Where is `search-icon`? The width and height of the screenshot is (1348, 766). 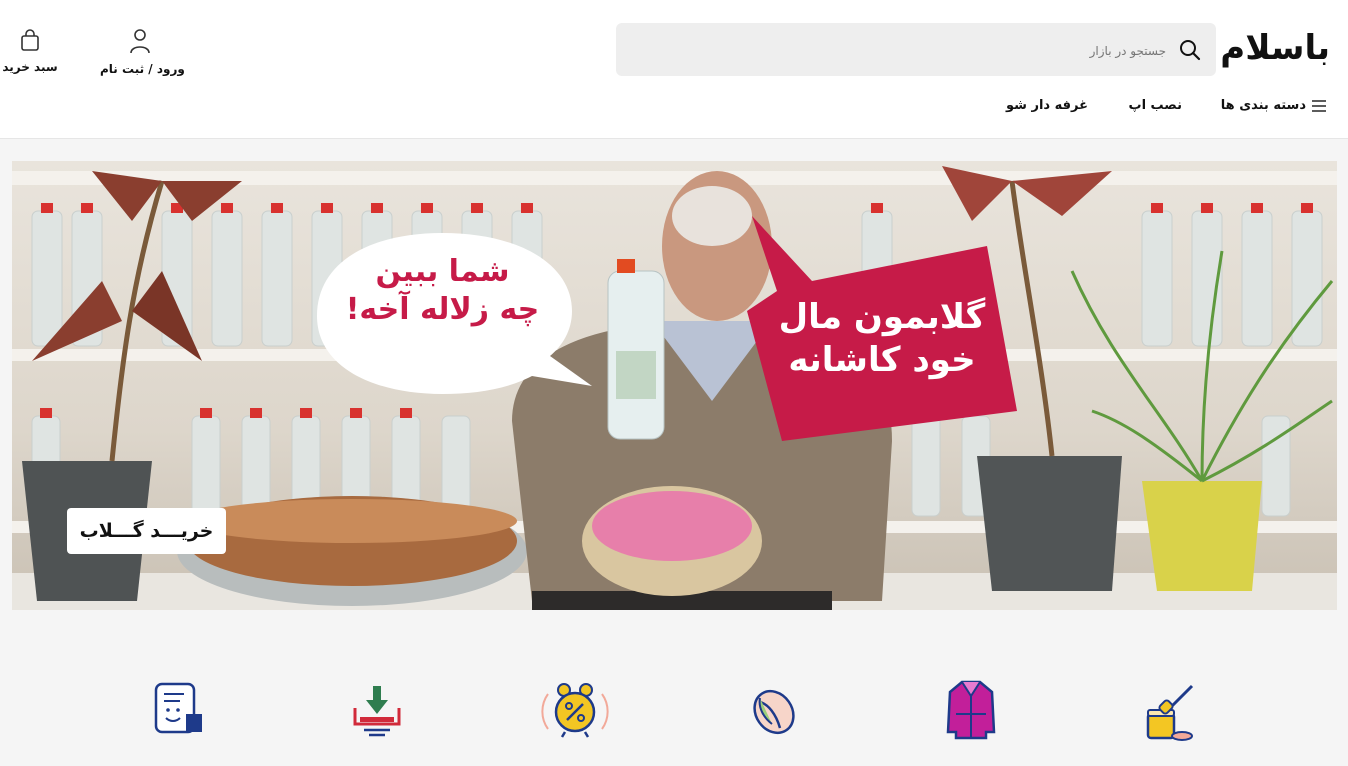
search-icon is located at coordinates (1190, 50).